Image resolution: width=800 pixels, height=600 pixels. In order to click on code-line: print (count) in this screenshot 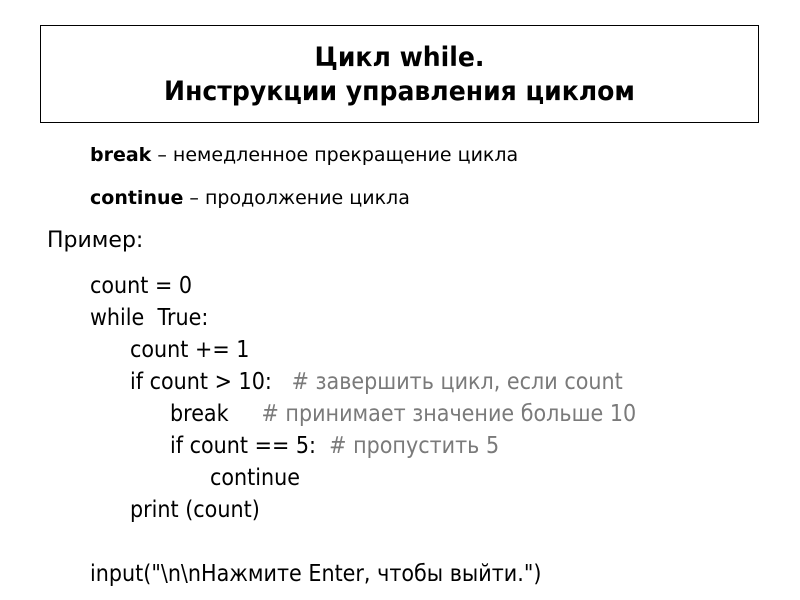, I will do `click(195, 510)`.